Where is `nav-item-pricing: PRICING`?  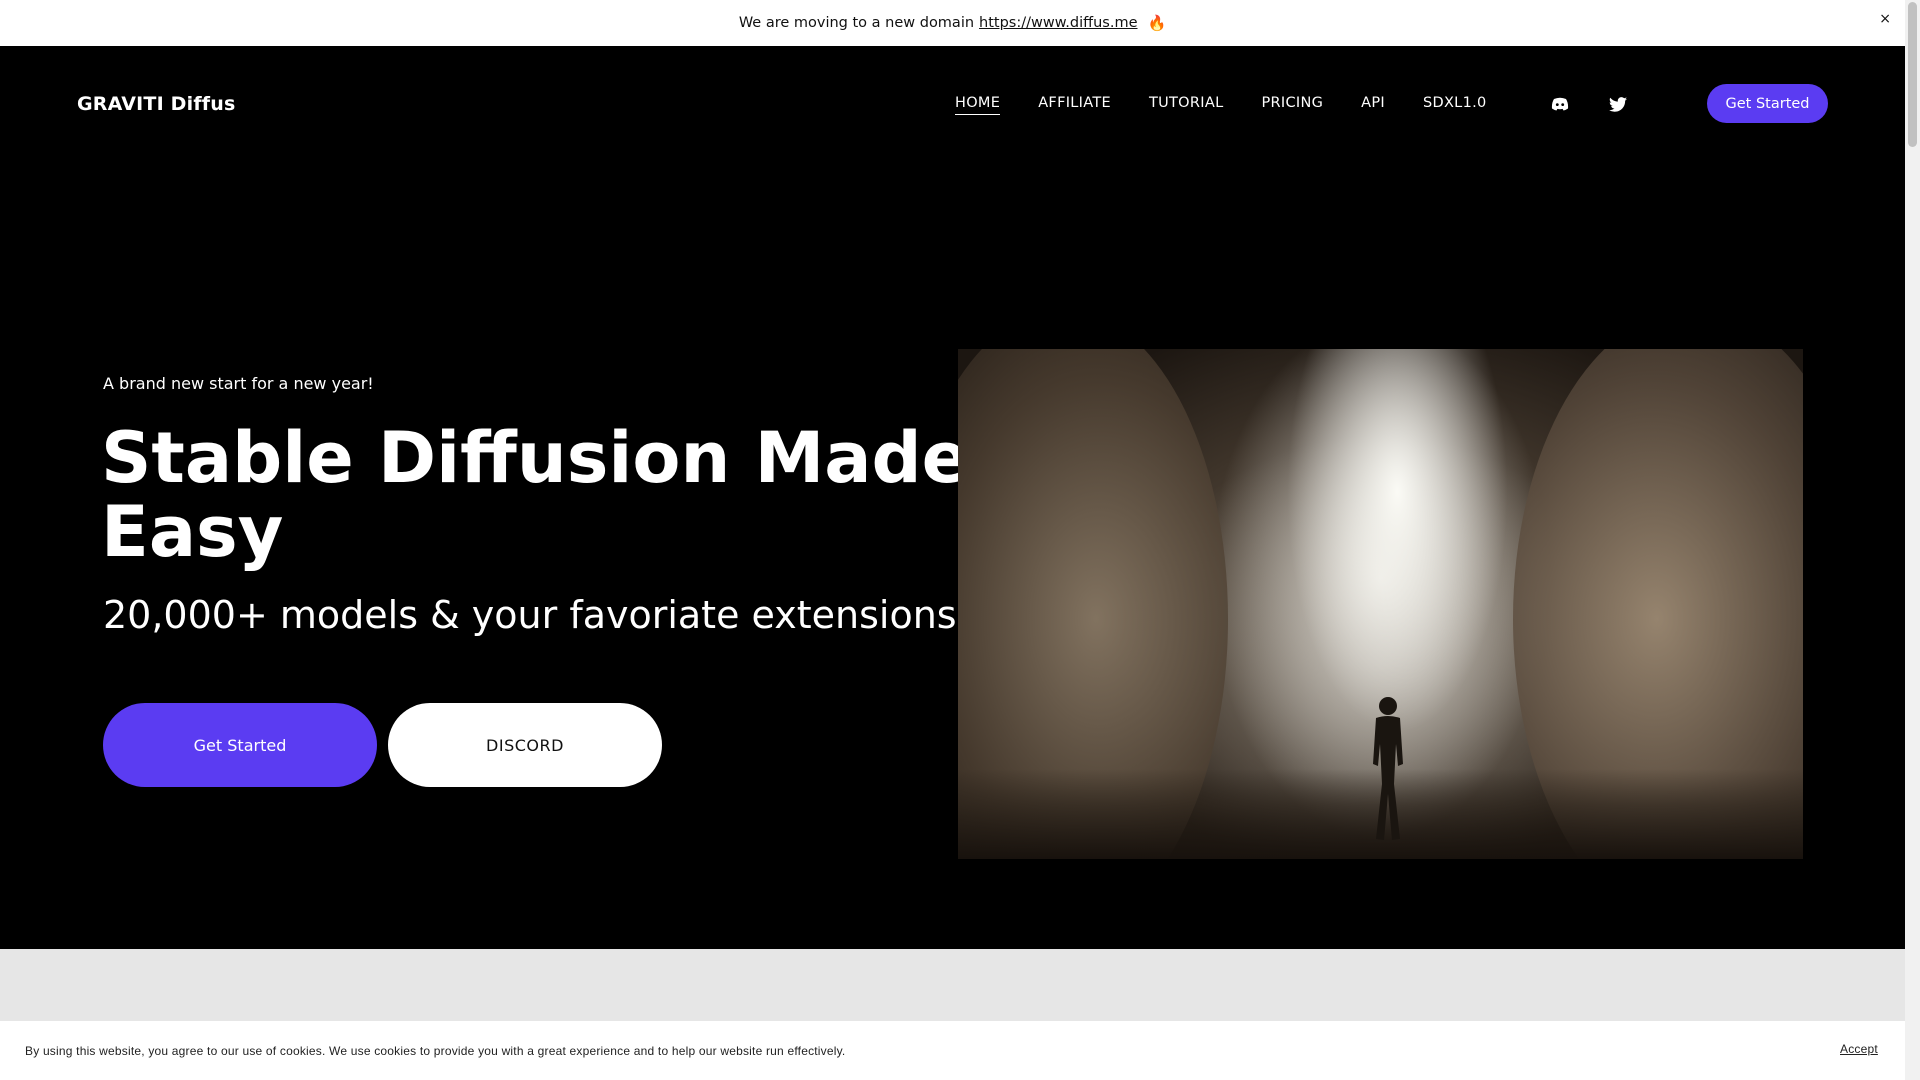 nav-item-pricing: PRICING is located at coordinates (1292, 105).